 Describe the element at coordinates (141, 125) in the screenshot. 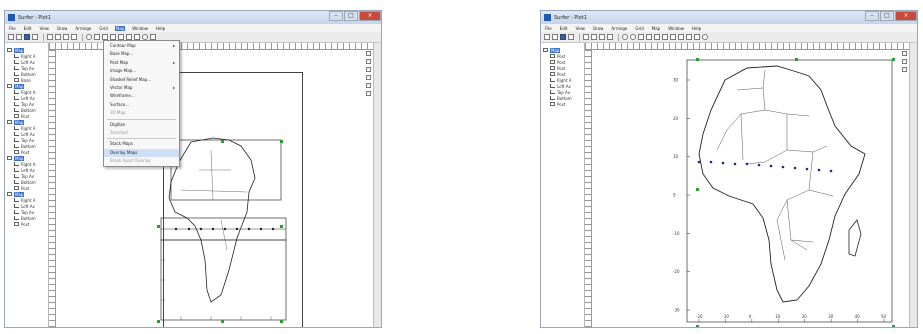

I see `menu-item-digitize: Digitize` at that location.